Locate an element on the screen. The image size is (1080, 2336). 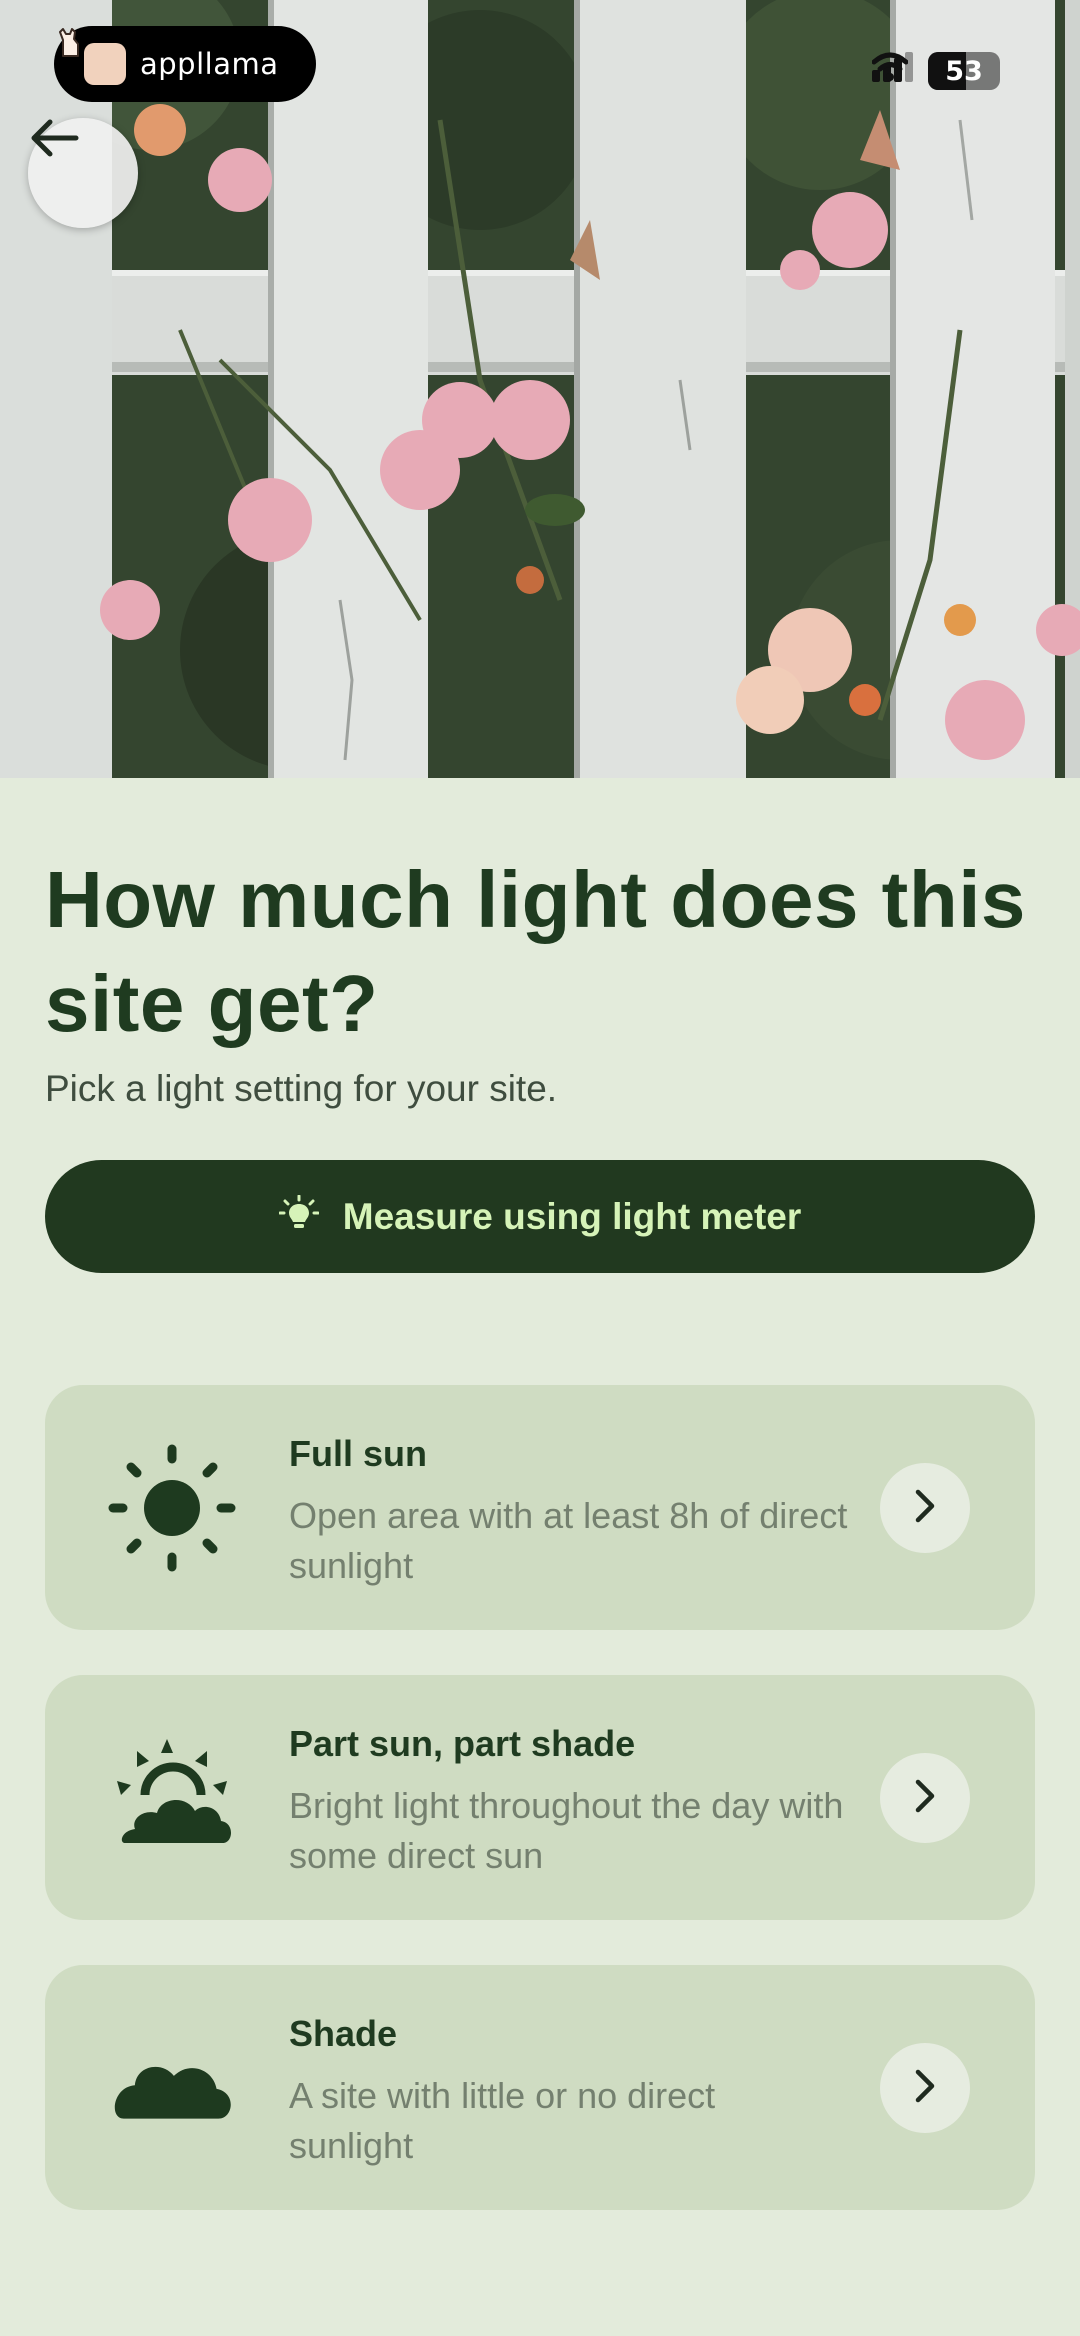
status-bar: 53 is located at coordinates (936, 71).